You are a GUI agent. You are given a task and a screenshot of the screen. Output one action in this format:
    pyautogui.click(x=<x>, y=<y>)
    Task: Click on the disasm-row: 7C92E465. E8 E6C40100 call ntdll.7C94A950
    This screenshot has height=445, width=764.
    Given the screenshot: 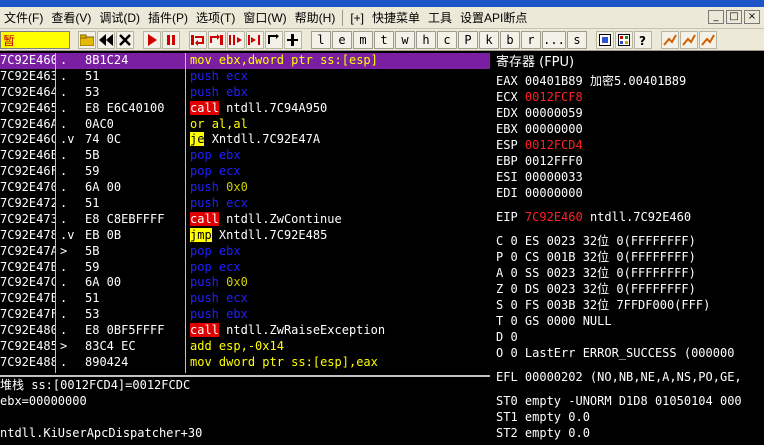 What is the action you would take?
    pyautogui.click(x=245, y=108)
    